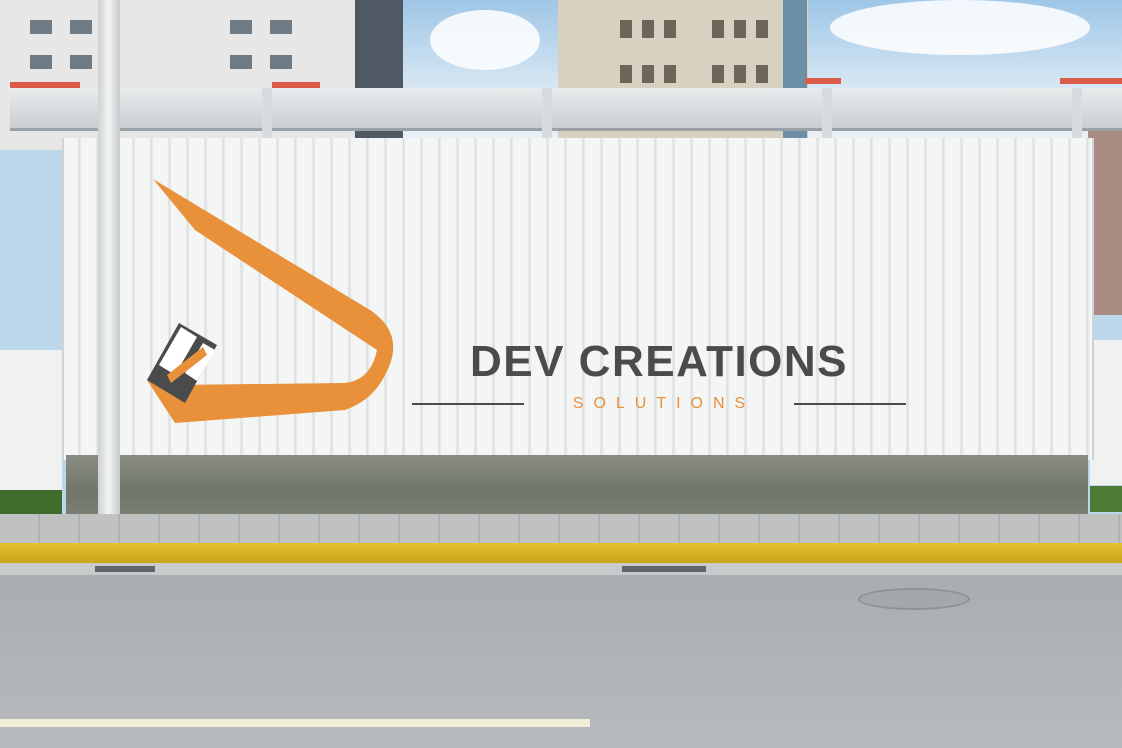  I want to click on brand-wordmark: DEV CREATIONS SOLUTIONS, so click(659, 376).